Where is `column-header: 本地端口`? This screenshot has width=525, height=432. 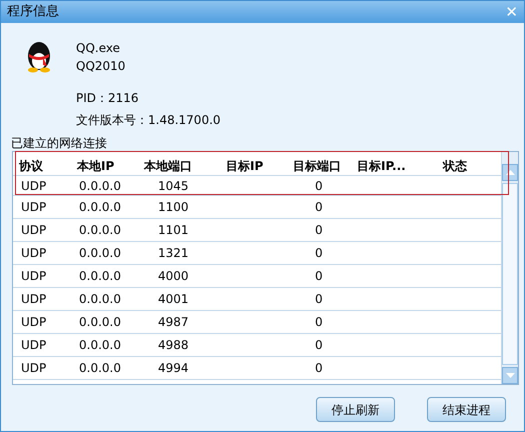 column-header: 本地端口 is located at coordinates (179, 165).